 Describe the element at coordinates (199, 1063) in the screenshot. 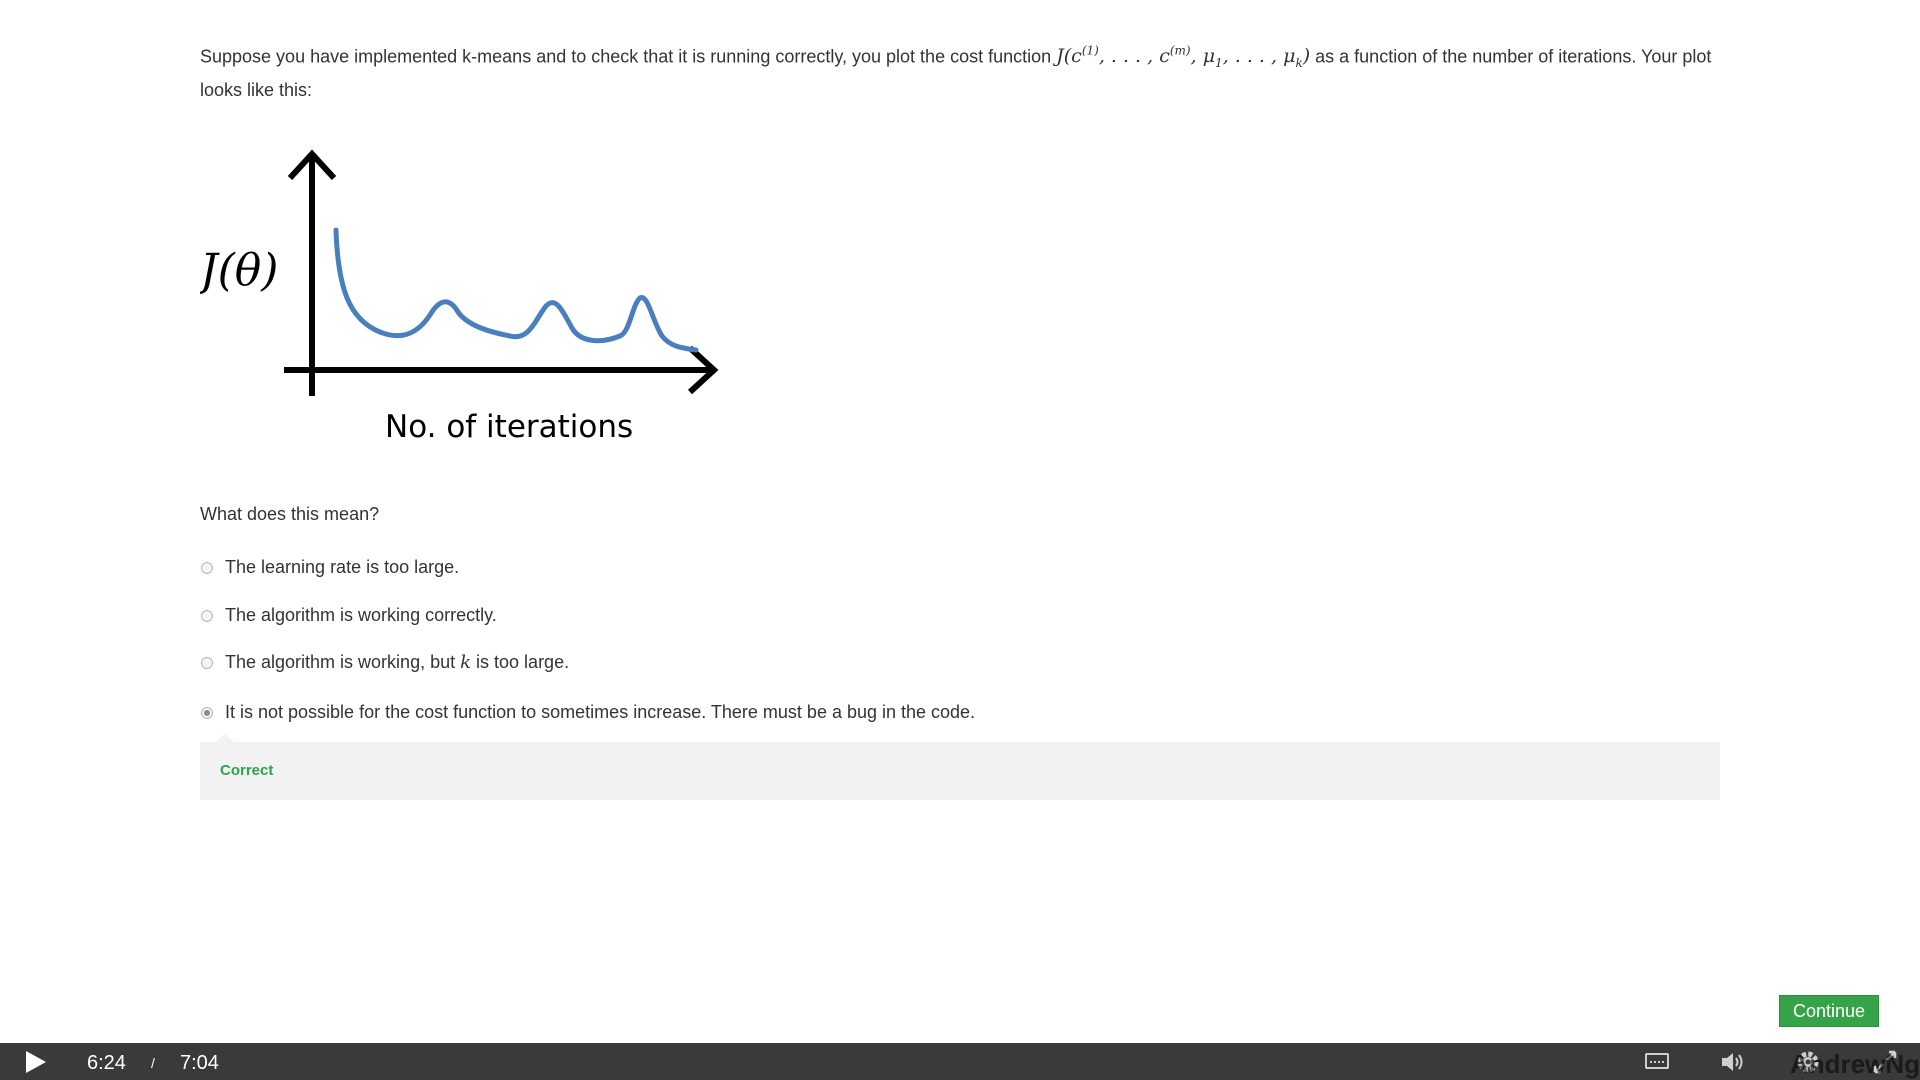

I see `duration: 7:04` at that location.